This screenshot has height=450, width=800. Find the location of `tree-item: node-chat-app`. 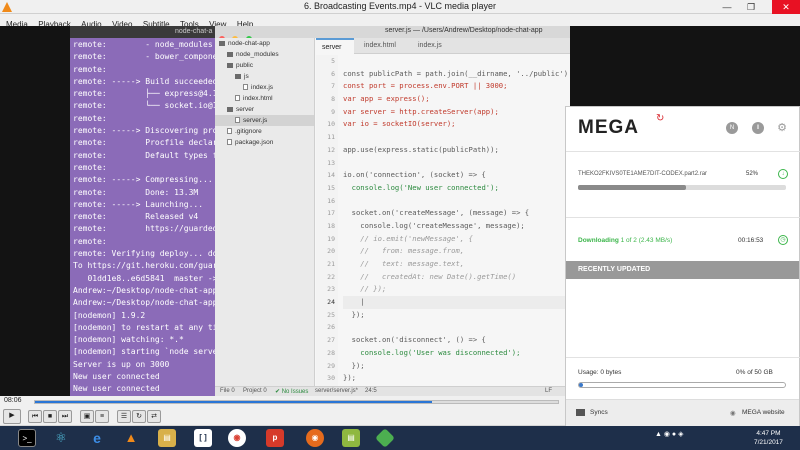

tree-item: node-chat-app is located at coordinates (264, 43).